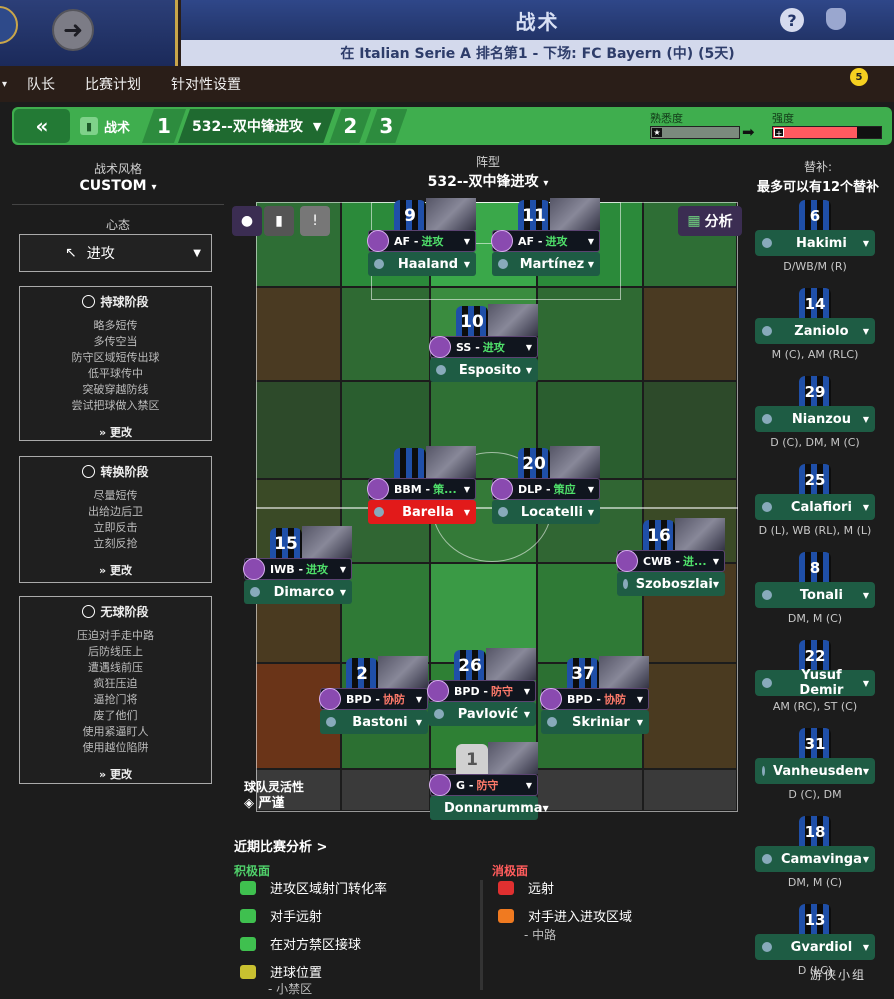  Describe the element at coordinates (115, 747) in the screenshot. I see `phase-instruction: 使用越位陷阱` at that location.